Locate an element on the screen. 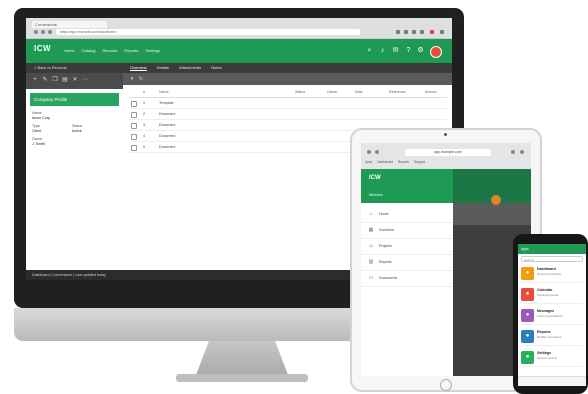 This screenshot has width=588, height=394. gear-icon: ⚙ is located at coordinates (420, 50).